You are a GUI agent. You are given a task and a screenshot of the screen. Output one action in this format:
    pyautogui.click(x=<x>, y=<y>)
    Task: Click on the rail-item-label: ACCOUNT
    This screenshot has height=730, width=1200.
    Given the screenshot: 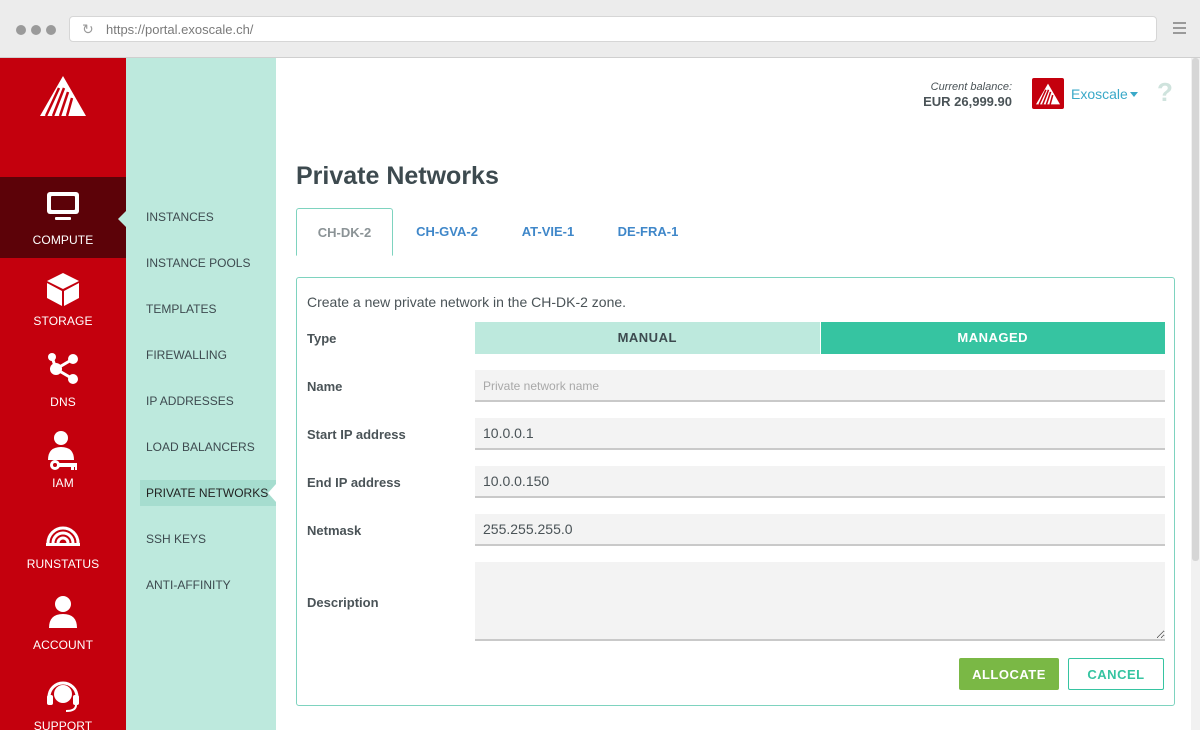 What is the action you would take?
    pyautogui.click(x=63, y=645)
    